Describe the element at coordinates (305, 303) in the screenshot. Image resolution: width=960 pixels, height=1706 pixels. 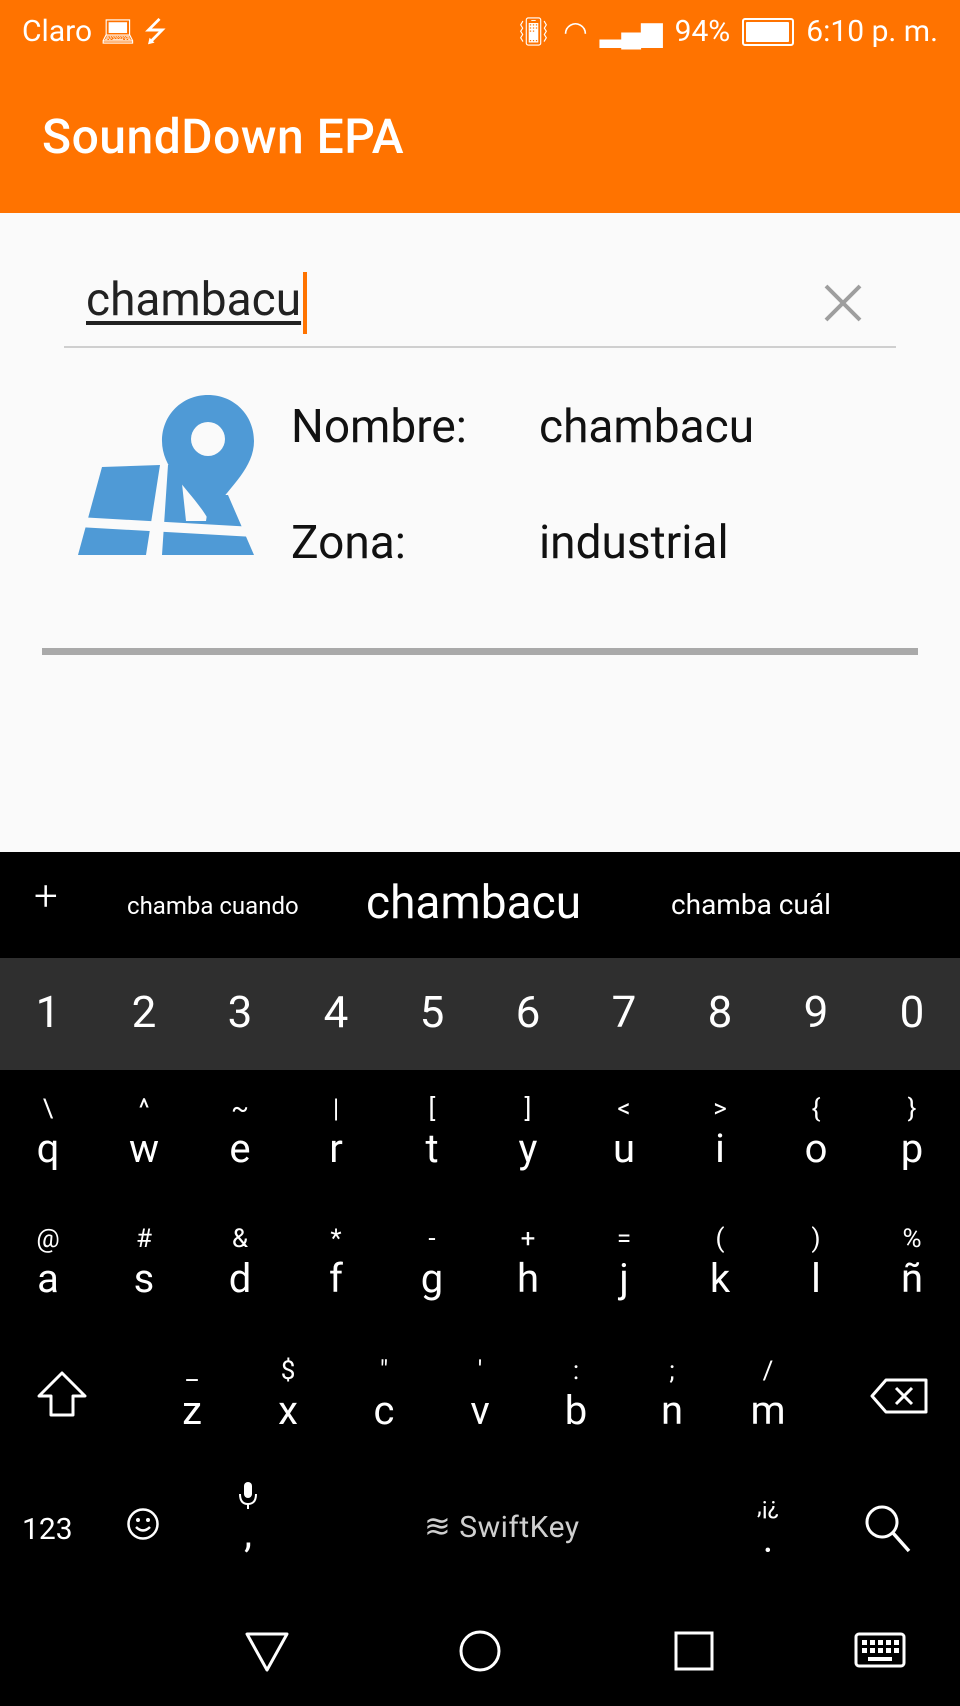
I see `text-caret` at that location.